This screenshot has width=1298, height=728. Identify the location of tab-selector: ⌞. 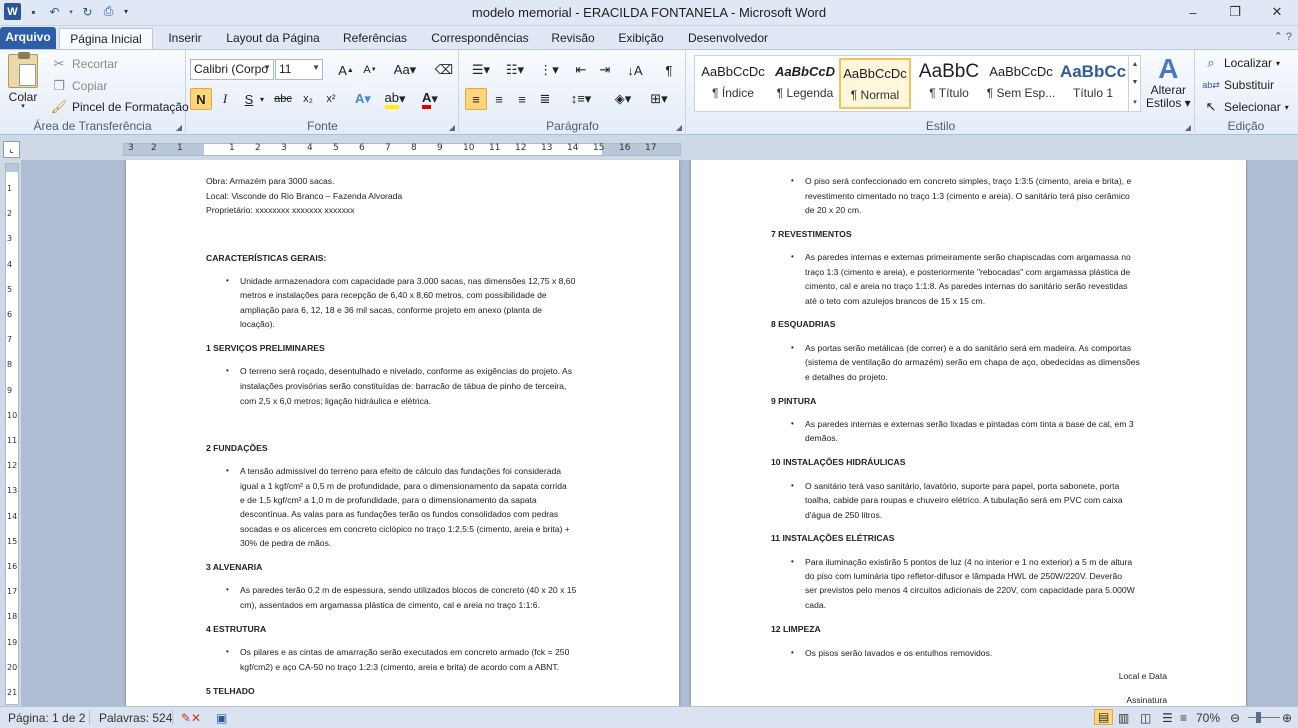
(11, 149).